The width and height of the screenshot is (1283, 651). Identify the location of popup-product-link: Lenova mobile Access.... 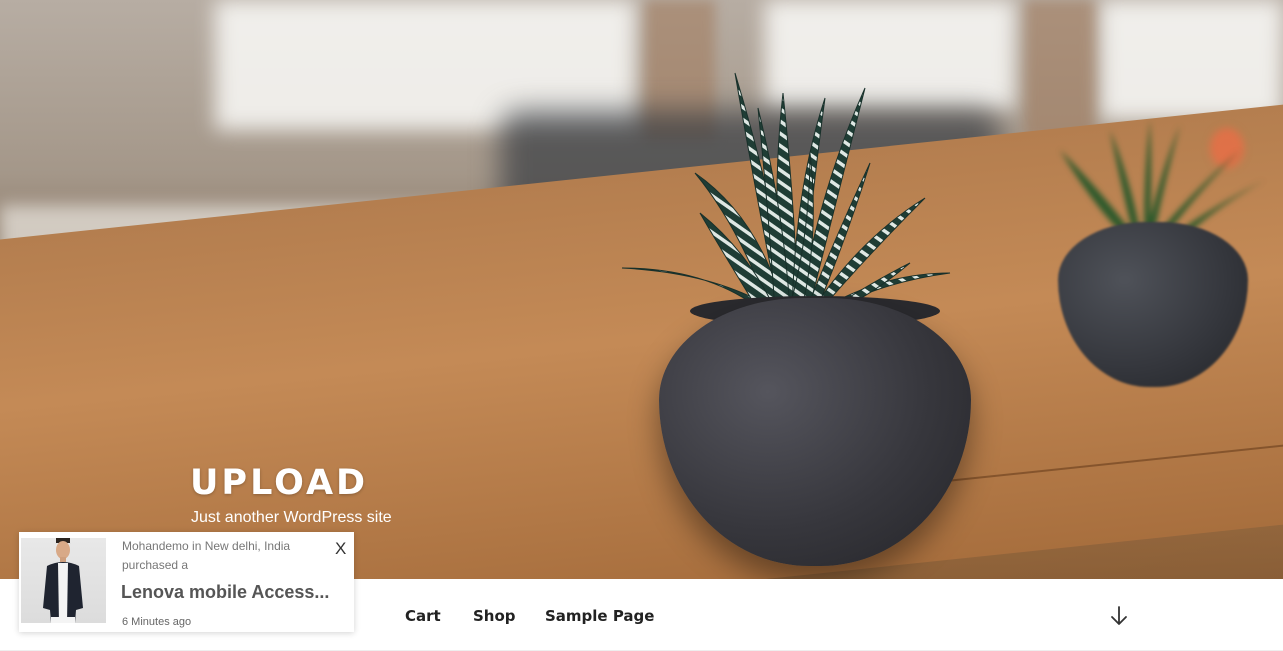
(225, 592).